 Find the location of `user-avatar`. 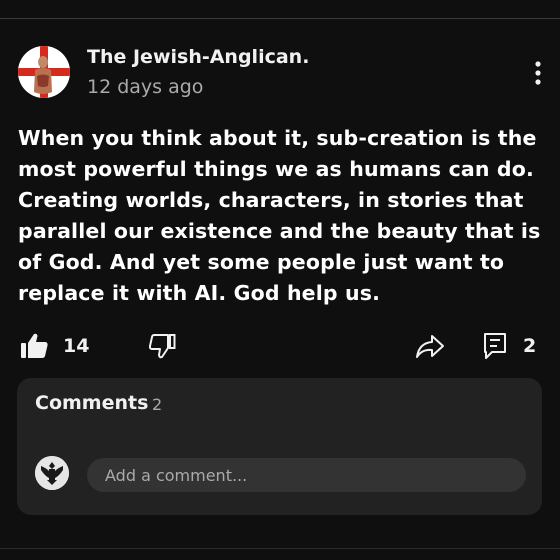

user-avatar is located at coordinates (52, 473).